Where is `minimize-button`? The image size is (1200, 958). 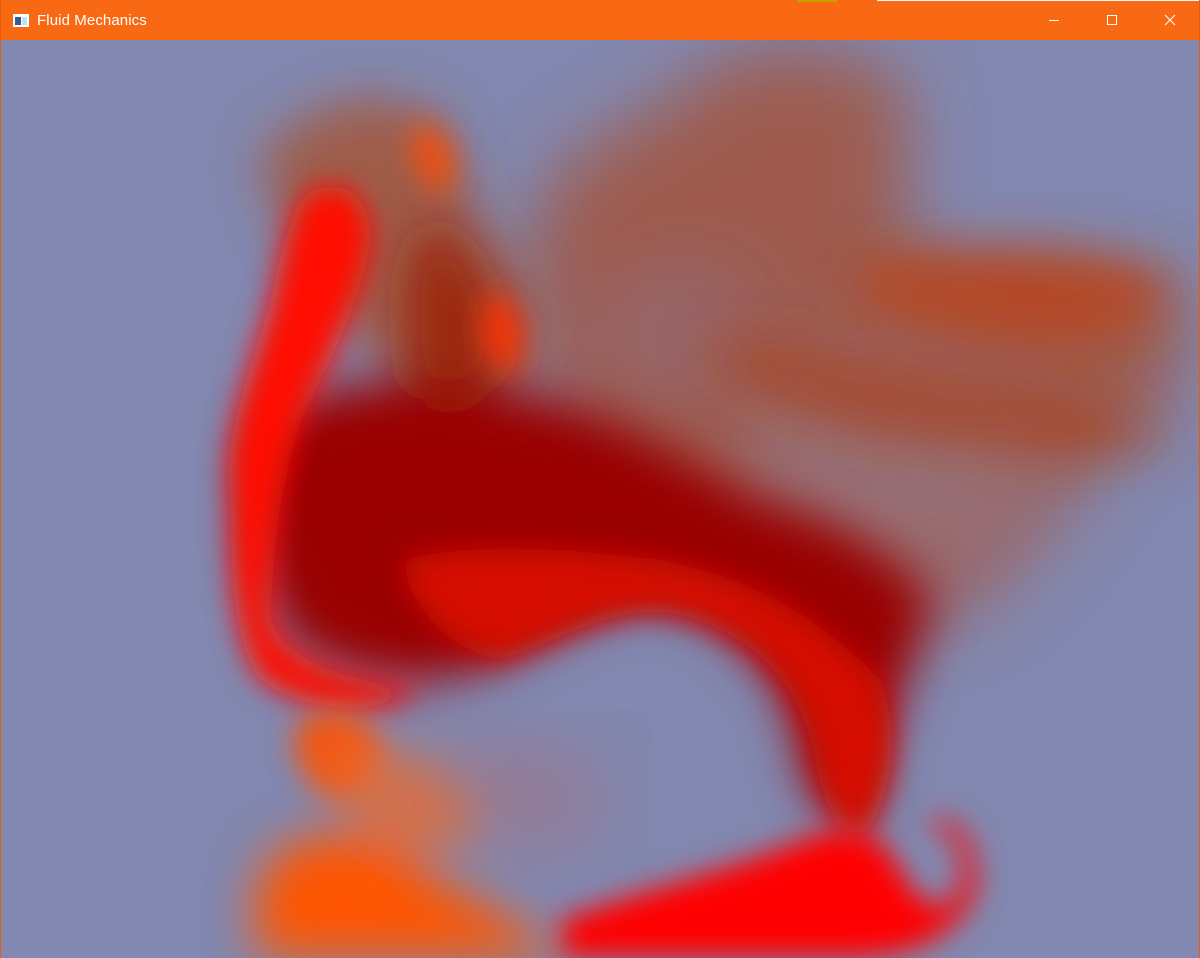
minimize-button is located at coordinates (1054, 20).